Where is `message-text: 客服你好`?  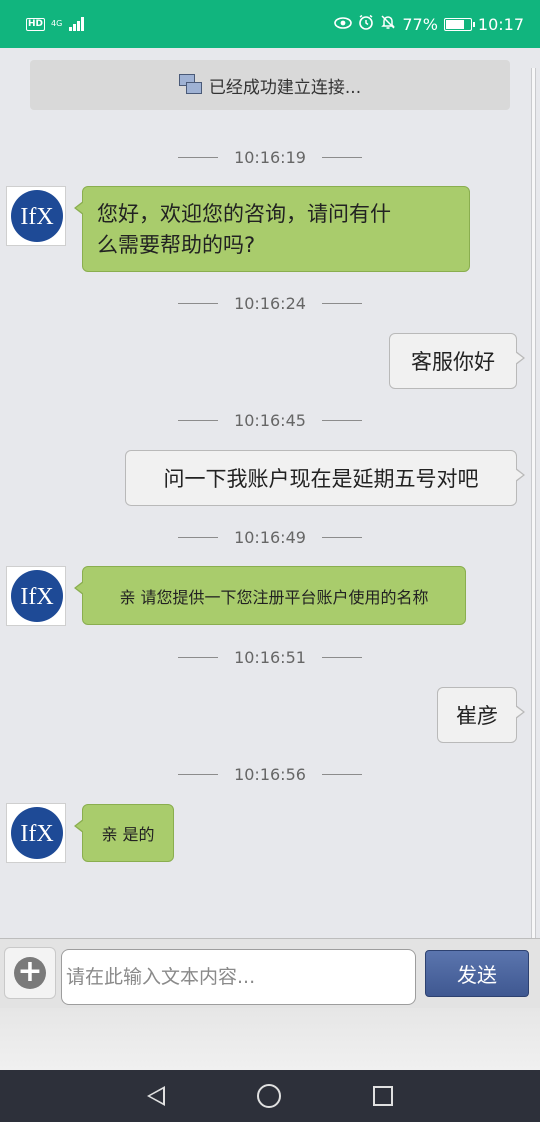 message-text: 客服你好 is located at coordinates (453, 362).